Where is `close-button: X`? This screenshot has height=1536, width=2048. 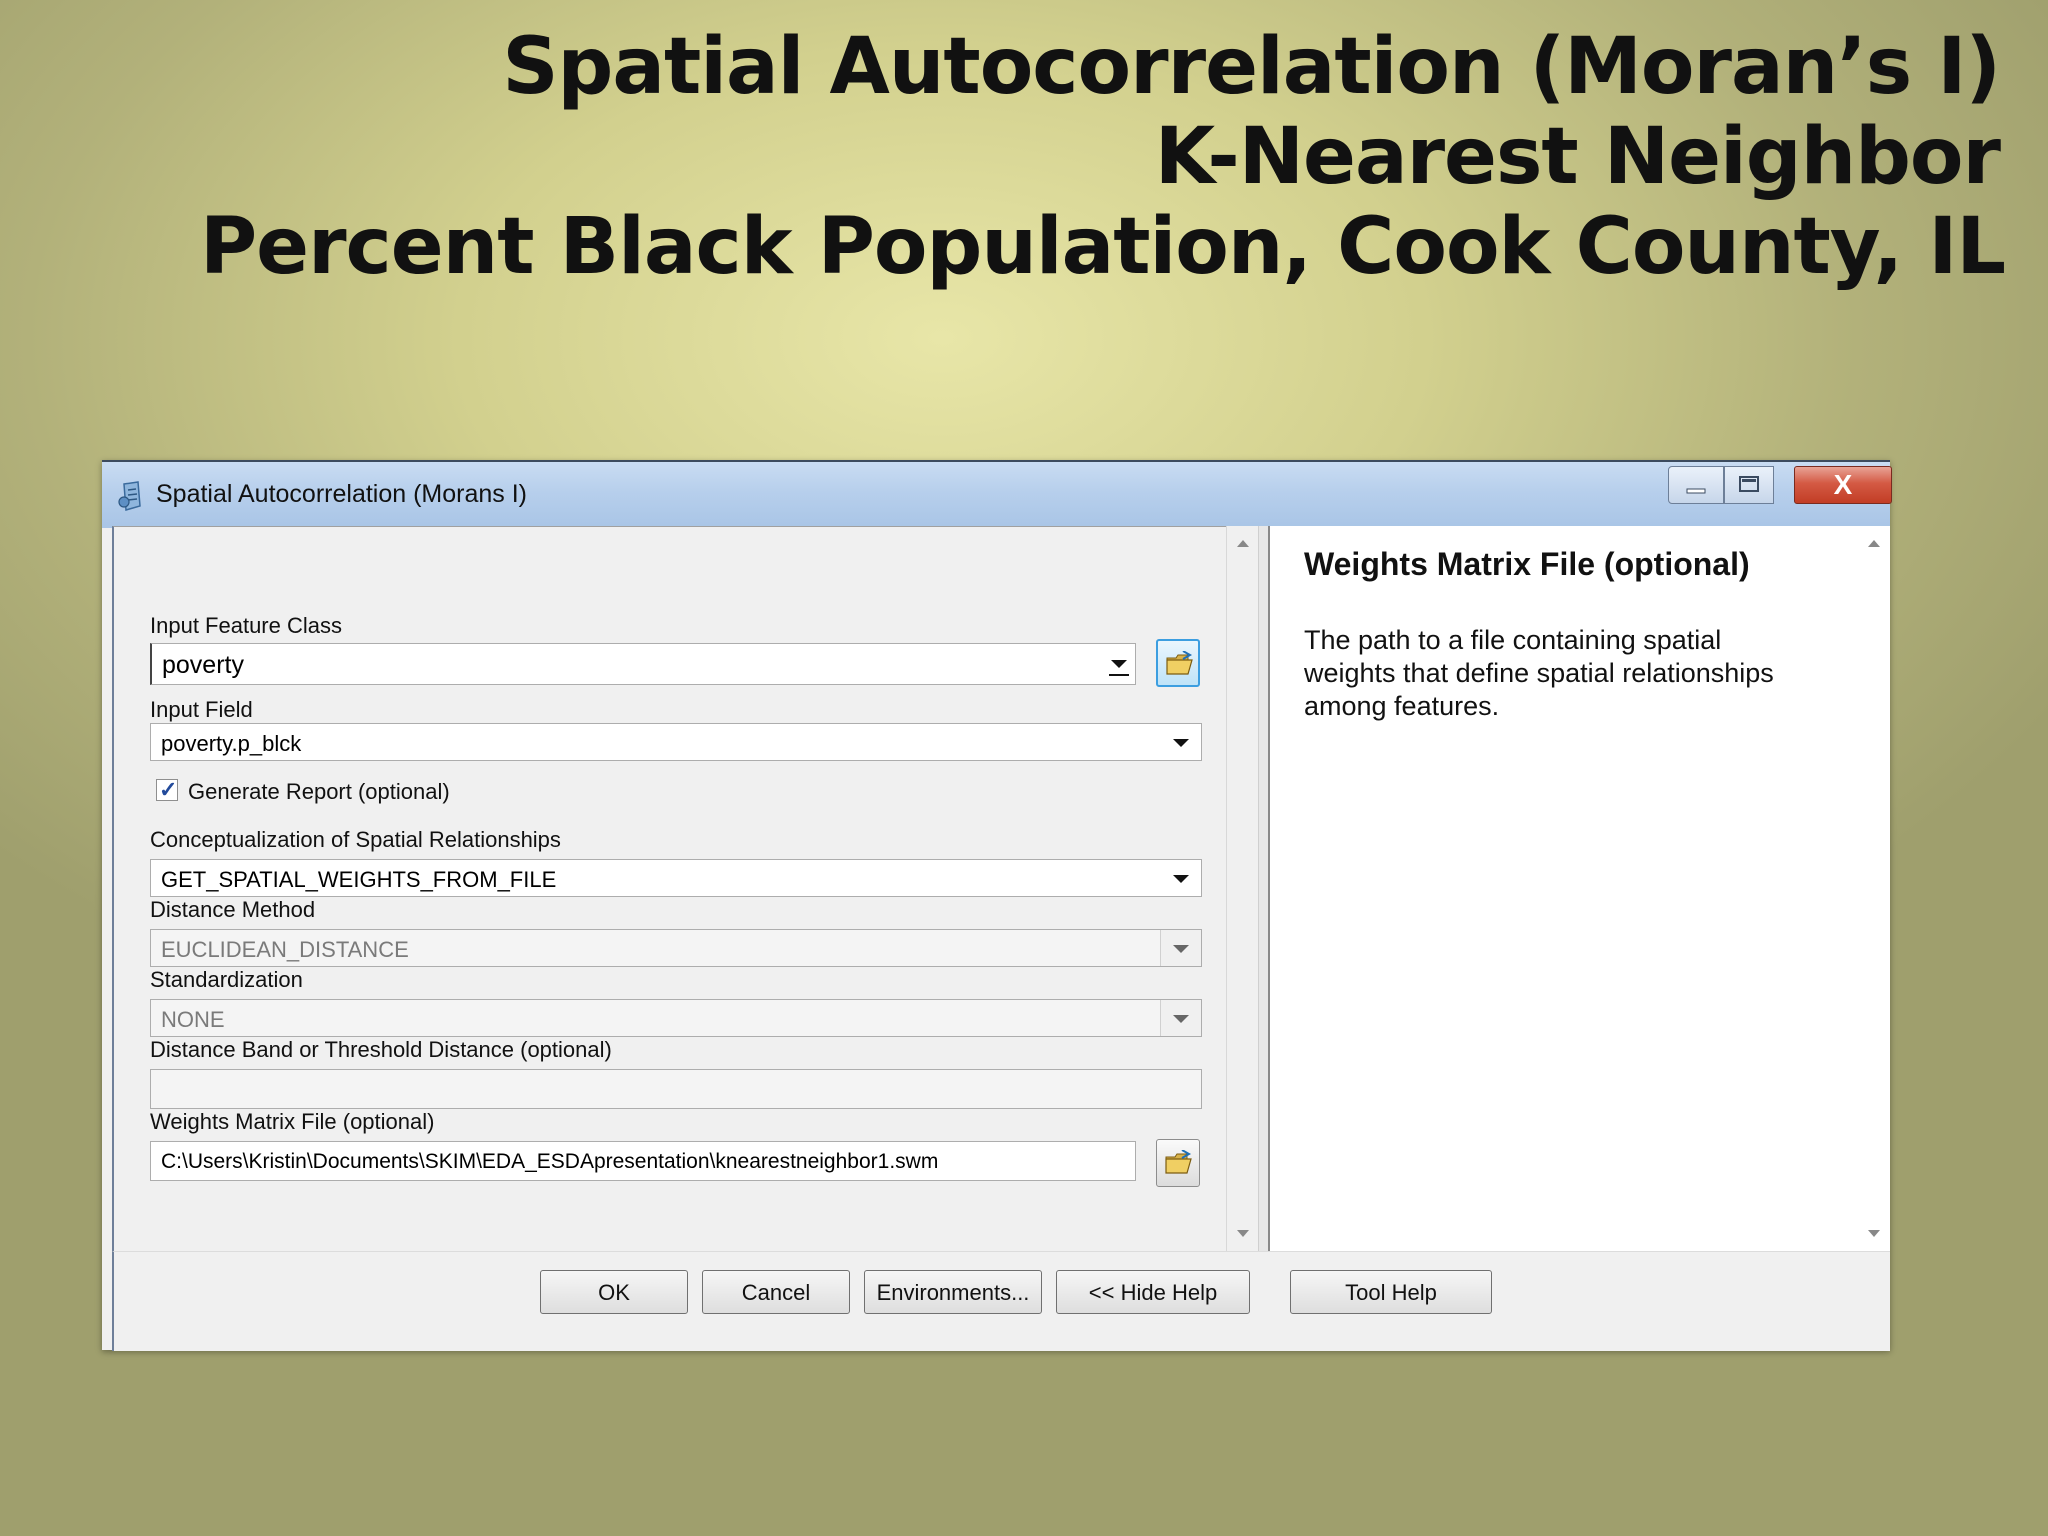 close-button: X is located at coordinates (1843, 485).